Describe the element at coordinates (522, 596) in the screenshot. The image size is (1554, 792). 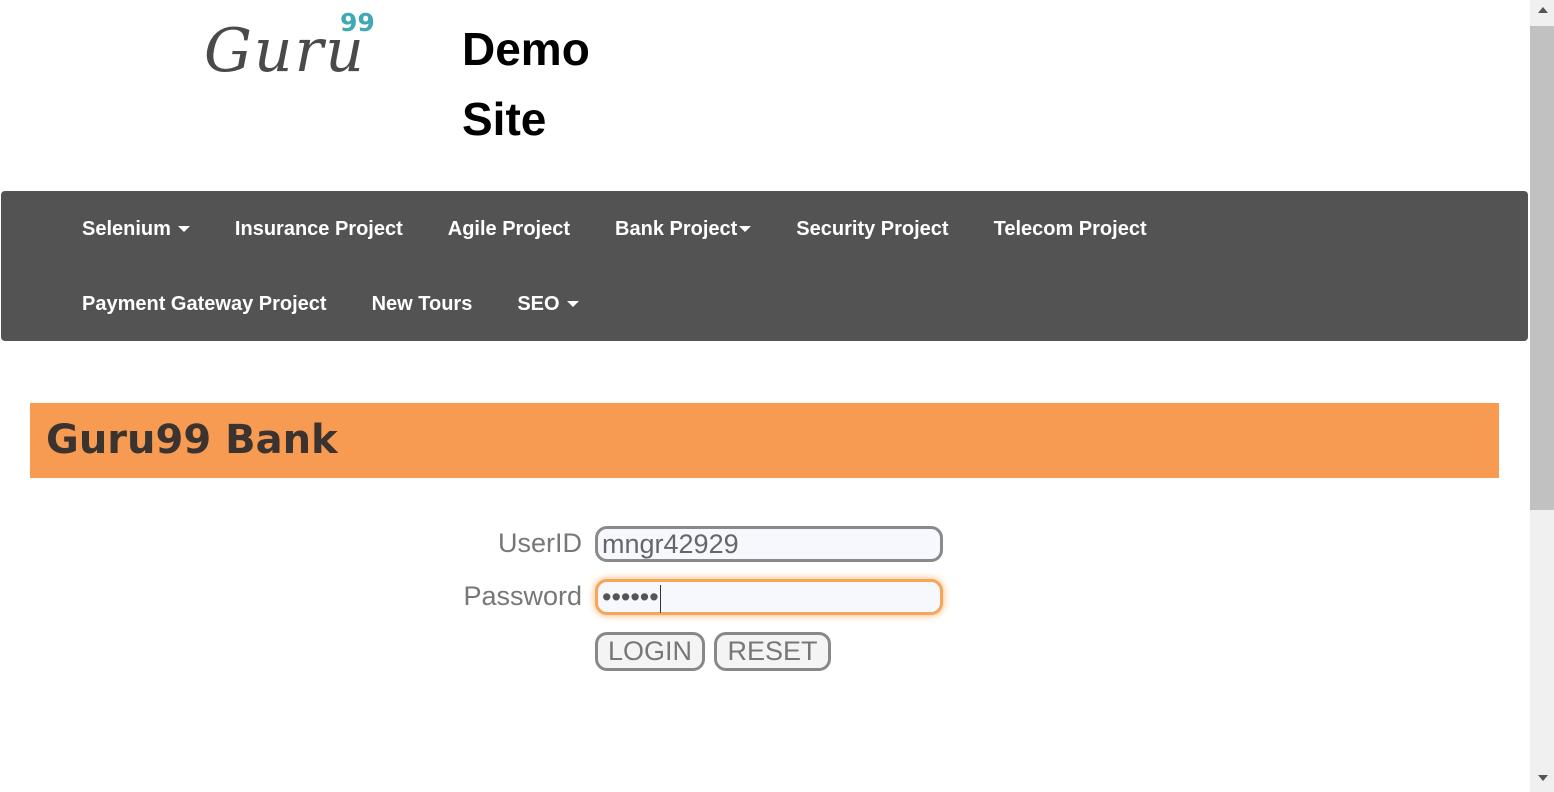
I see `password-label: Password` at that location.